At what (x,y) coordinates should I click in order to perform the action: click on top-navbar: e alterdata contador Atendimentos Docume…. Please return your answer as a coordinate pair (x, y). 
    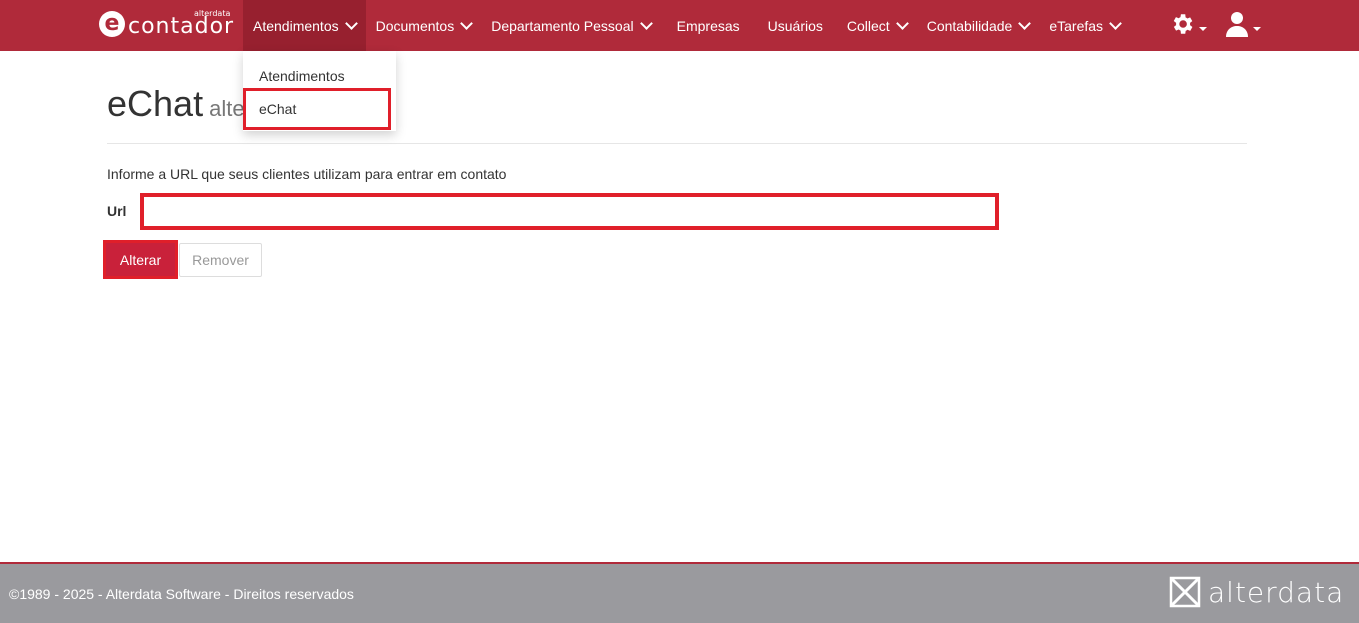
    Looking at the image, I should click on (679, 25).